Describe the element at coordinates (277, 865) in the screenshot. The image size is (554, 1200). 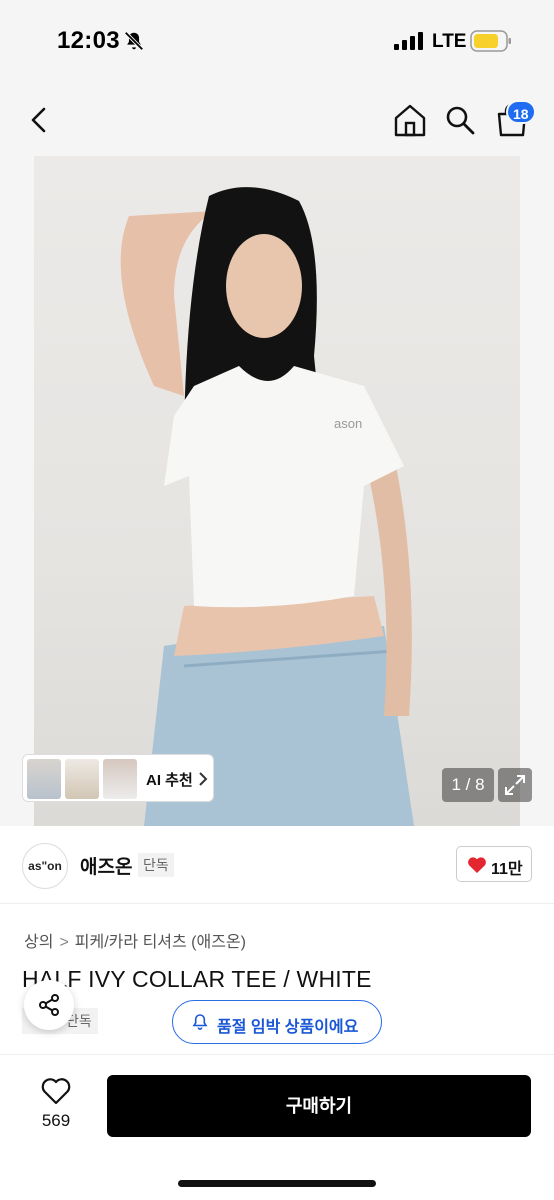
I see `brand-row: as"on 애즈온 단독 11만` at that location.